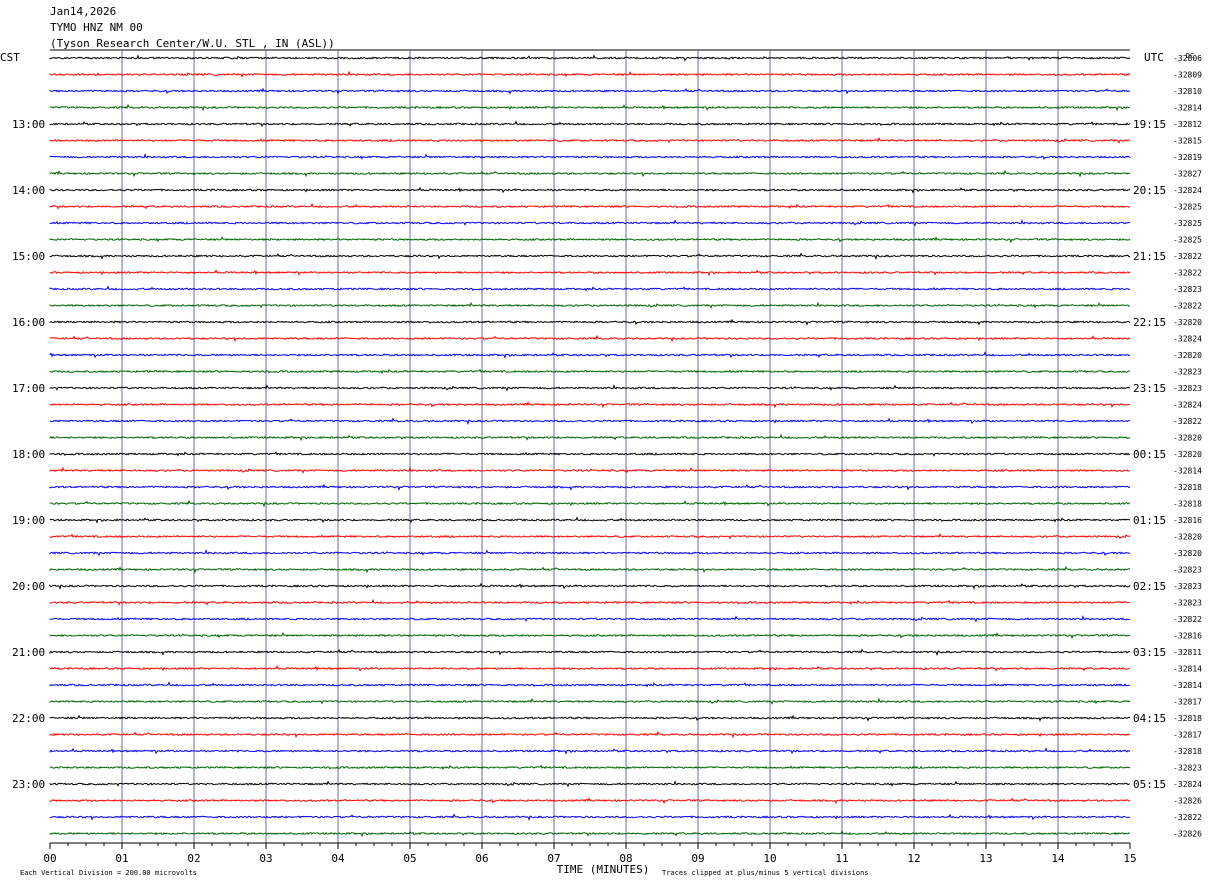 This screenshot has height=886, width=1210. What do you see at coordinates (1187, 669) in the screenshot?
I see `dc-offset-label: -32814` at bounding box center [1187, 669].